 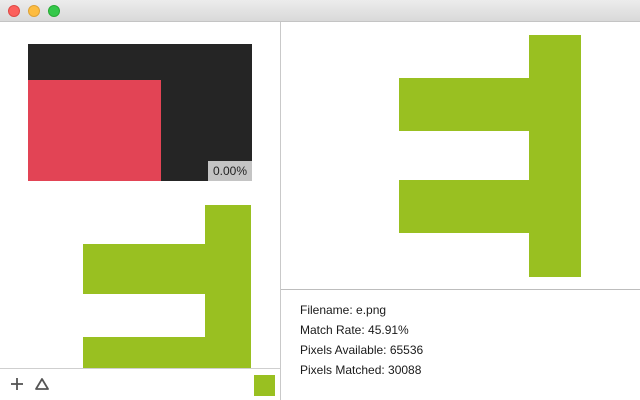 What do you see at coordinates (34, 11) in the screenshot?
I see `minimize-window-button` at bounding box center [34, 11].